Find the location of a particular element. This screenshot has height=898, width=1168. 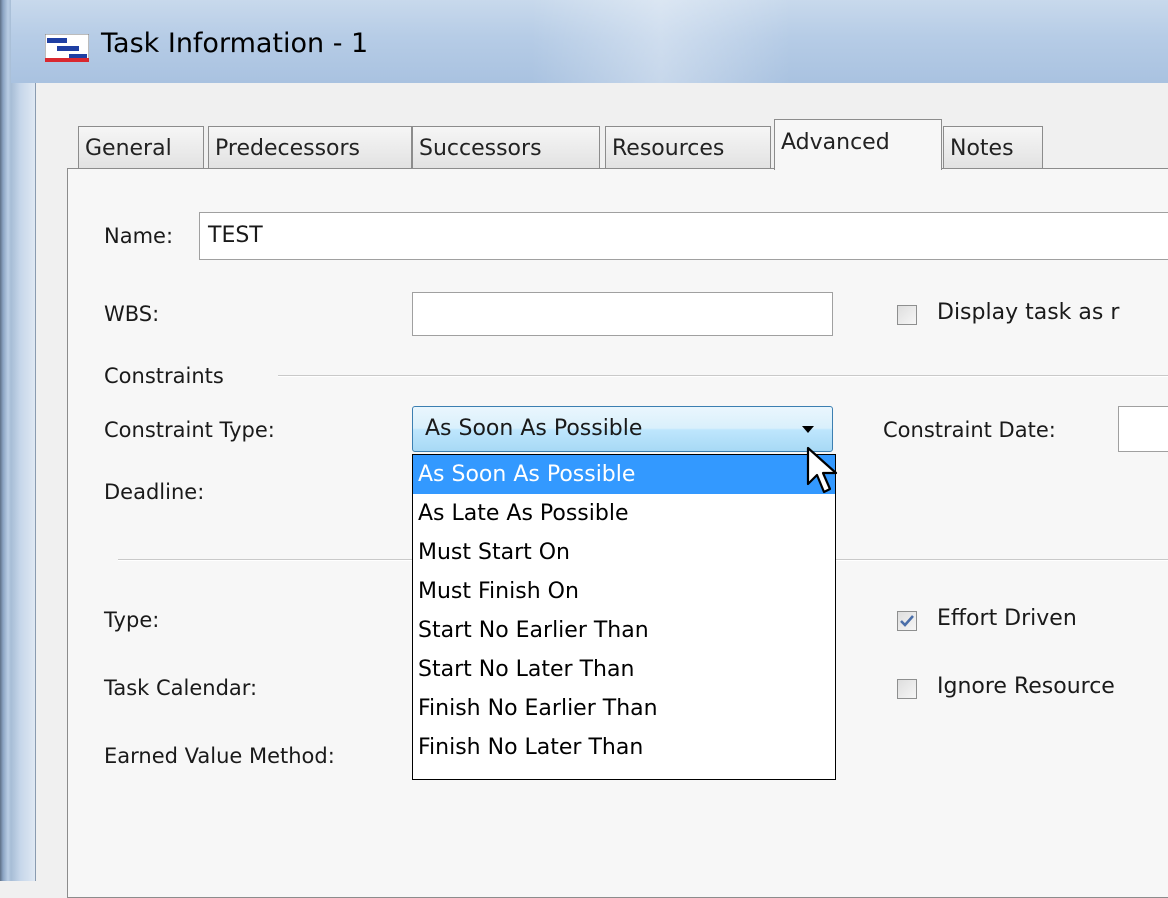

window-left-border is located at coordinates (5, 440).